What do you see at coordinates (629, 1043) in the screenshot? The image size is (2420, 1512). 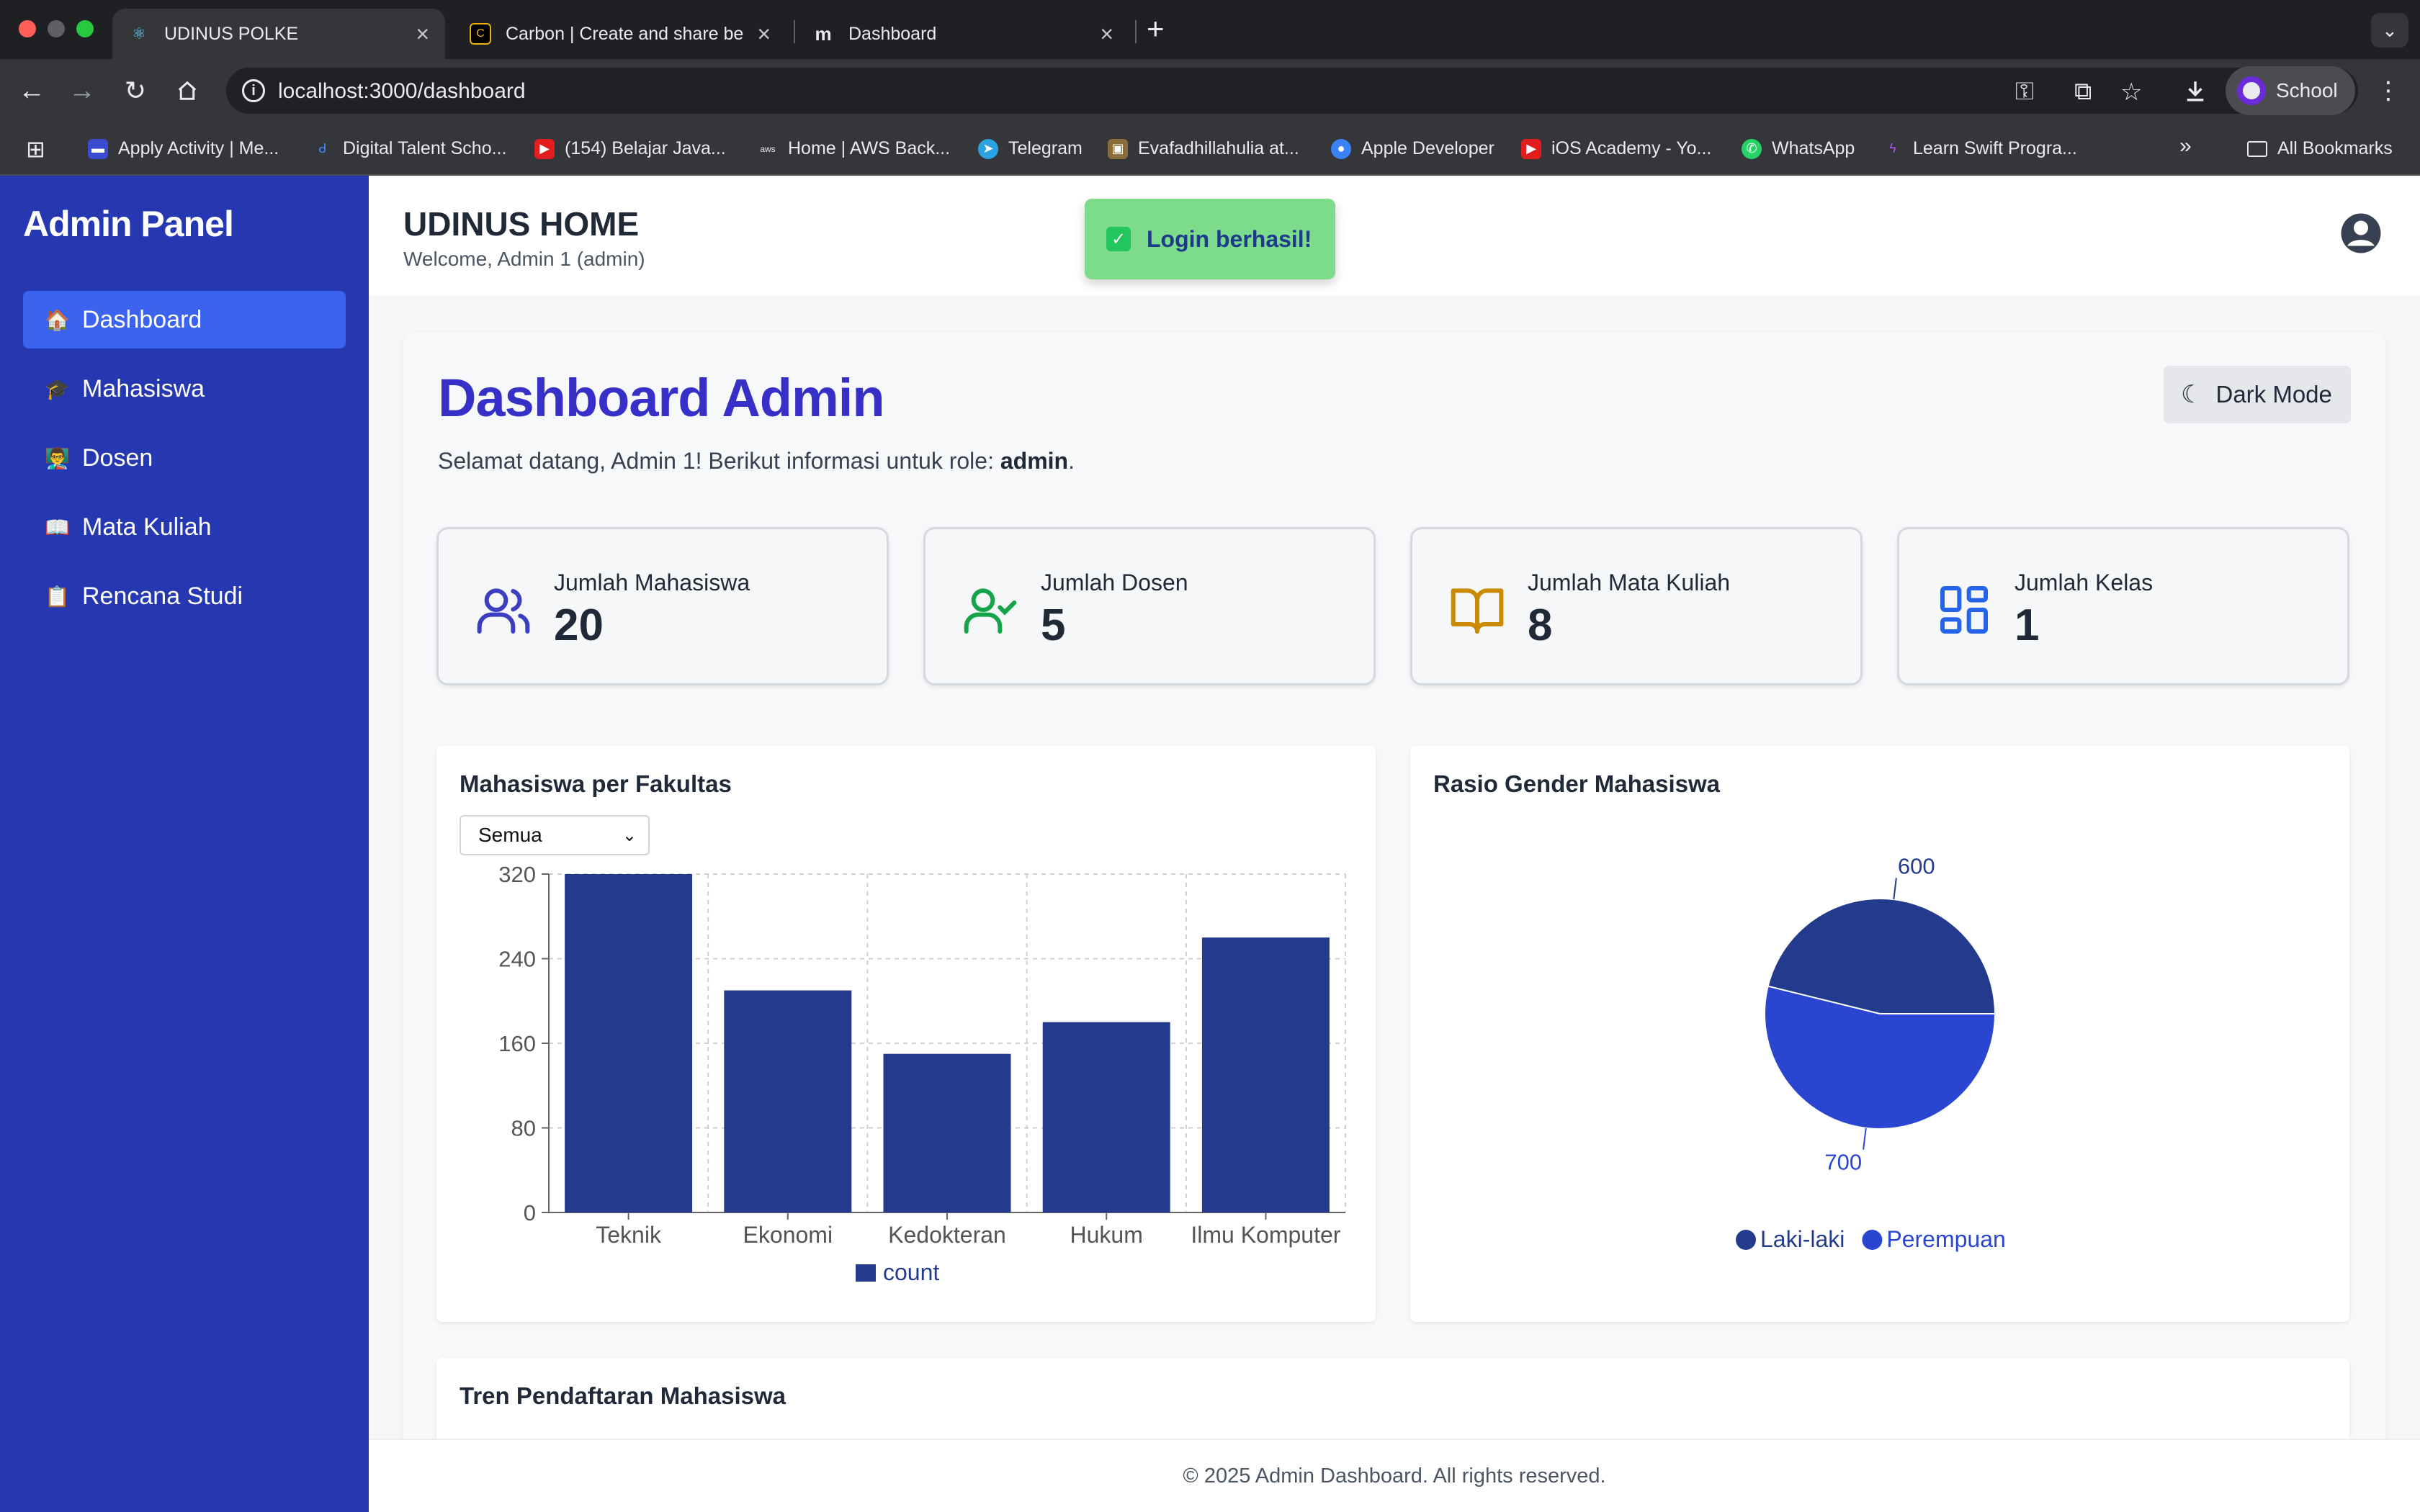 I see `bar` at bounding box center [629, 1043].